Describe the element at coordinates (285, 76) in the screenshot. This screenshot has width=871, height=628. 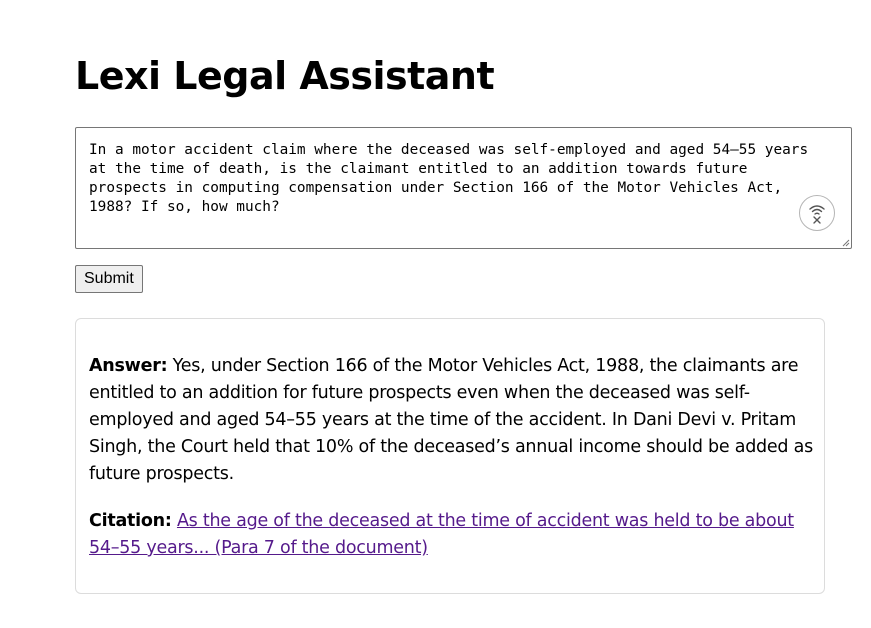
I see `page-title: Lexi Legal Assistant` at that location.